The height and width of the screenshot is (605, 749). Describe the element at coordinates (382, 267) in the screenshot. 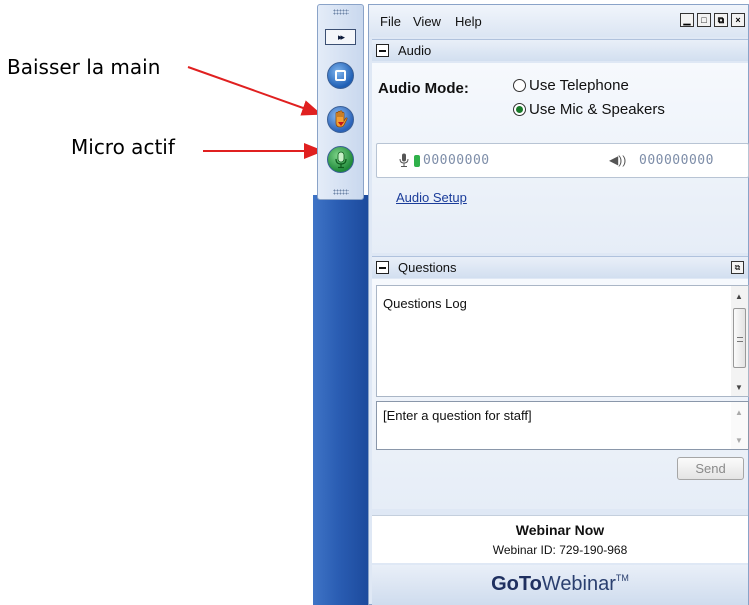

I see `collapse-questions-icon` at that location.